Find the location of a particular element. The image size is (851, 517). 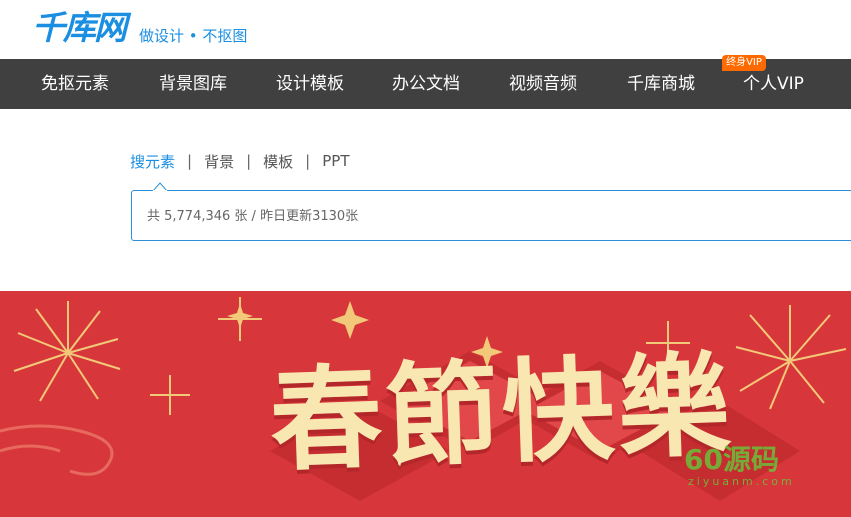

firework-right-icon is located at coordinates (791, 357).